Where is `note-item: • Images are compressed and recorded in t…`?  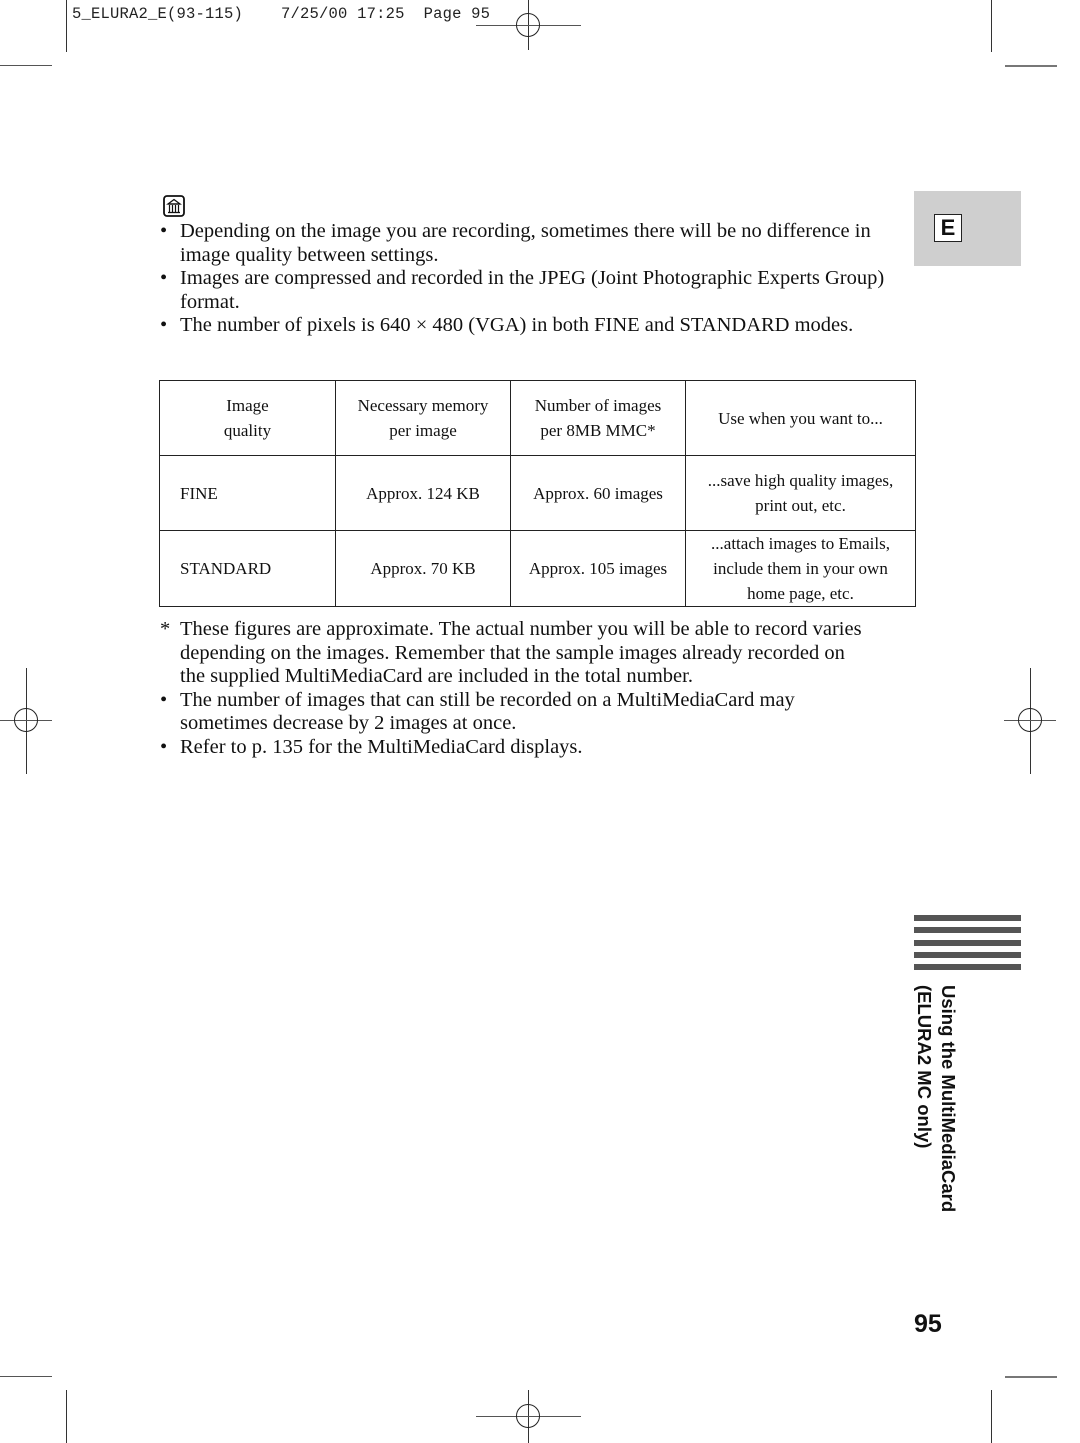 note-item: • Images are compressed and recorded in t… is located at coordinates (530, 290).